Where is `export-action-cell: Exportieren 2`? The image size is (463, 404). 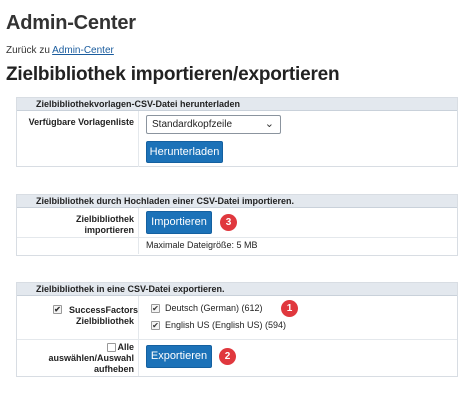
export-action-cell: Exportieren 2 is located at coordinates (299, 358).